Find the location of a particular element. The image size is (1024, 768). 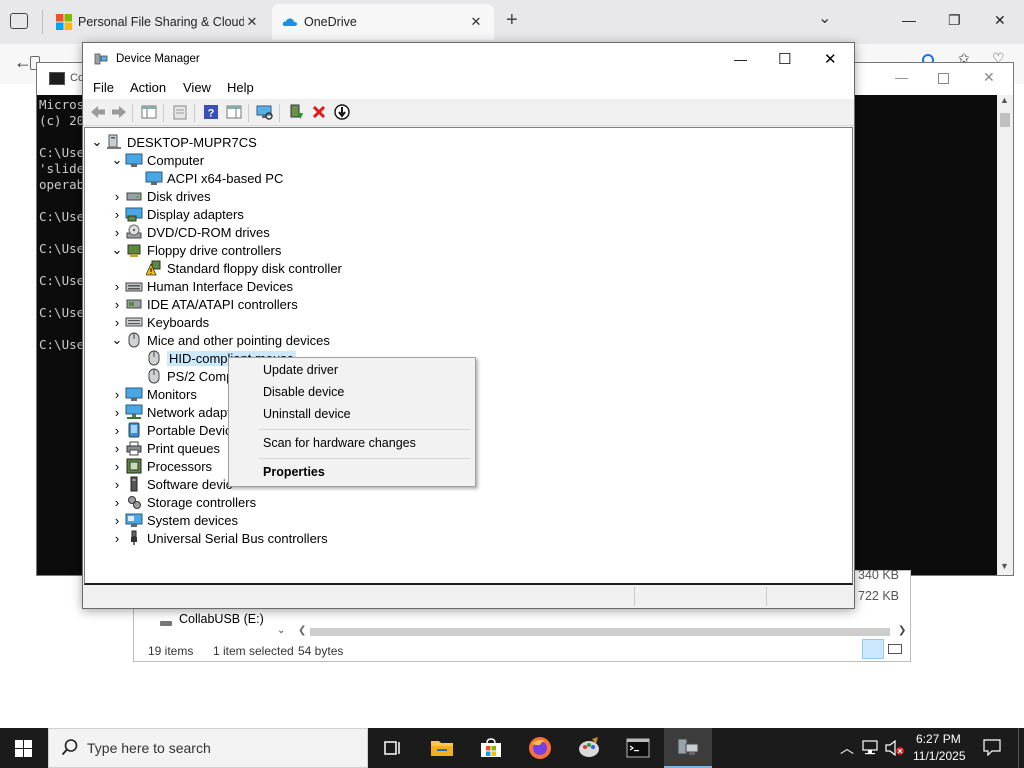

menu-action: Action is located at coordinates (148, 87).